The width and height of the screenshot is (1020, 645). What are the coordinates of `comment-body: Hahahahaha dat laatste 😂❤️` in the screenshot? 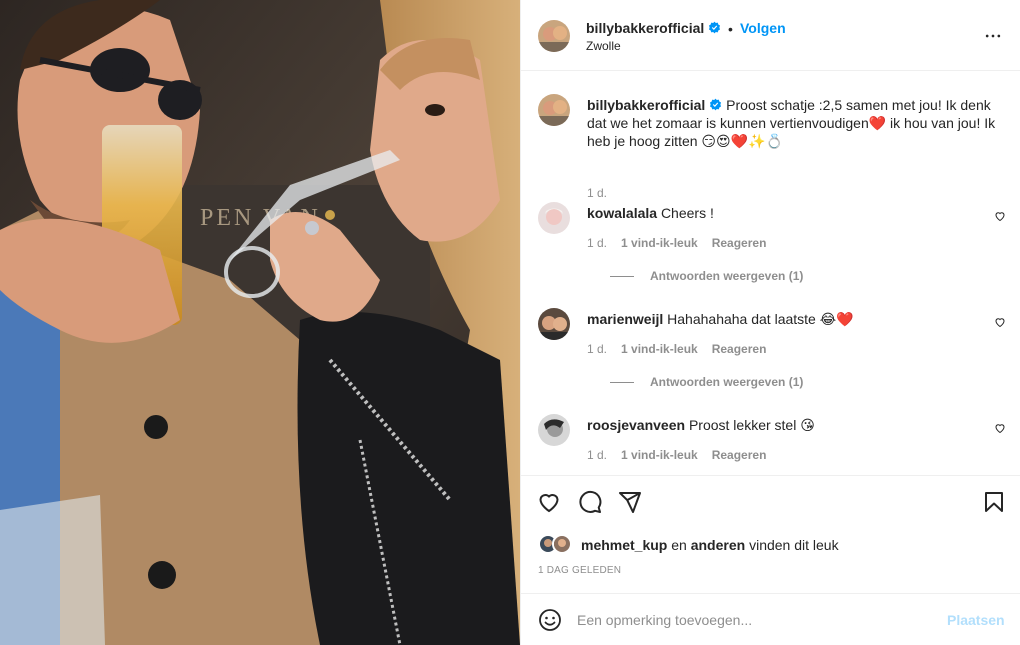 It's located at (760, 319).